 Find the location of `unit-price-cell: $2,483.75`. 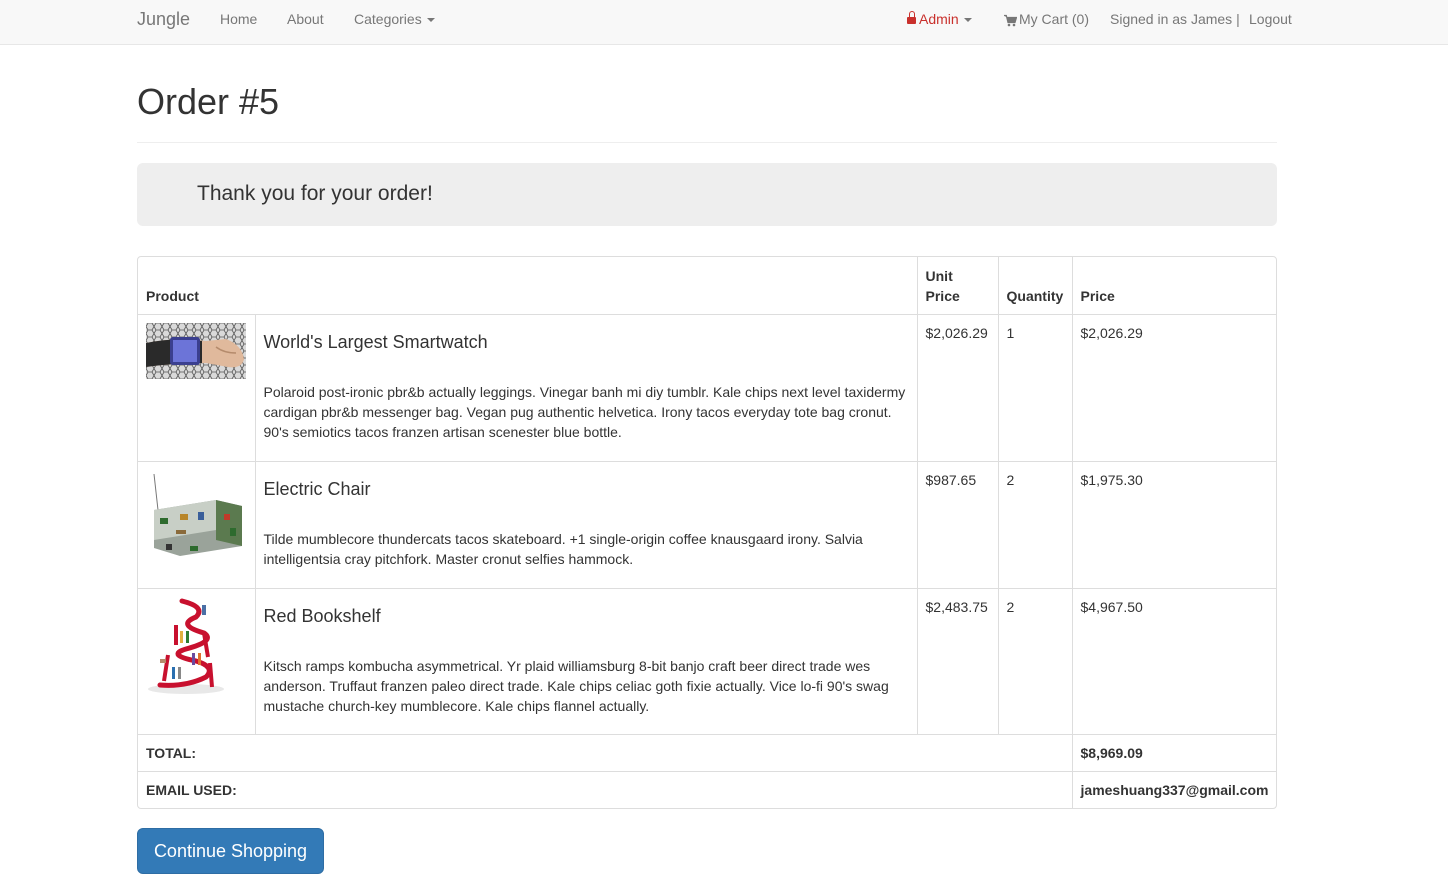

unit-price-cell: $2,483.75 is located at coordinates (957, 660).